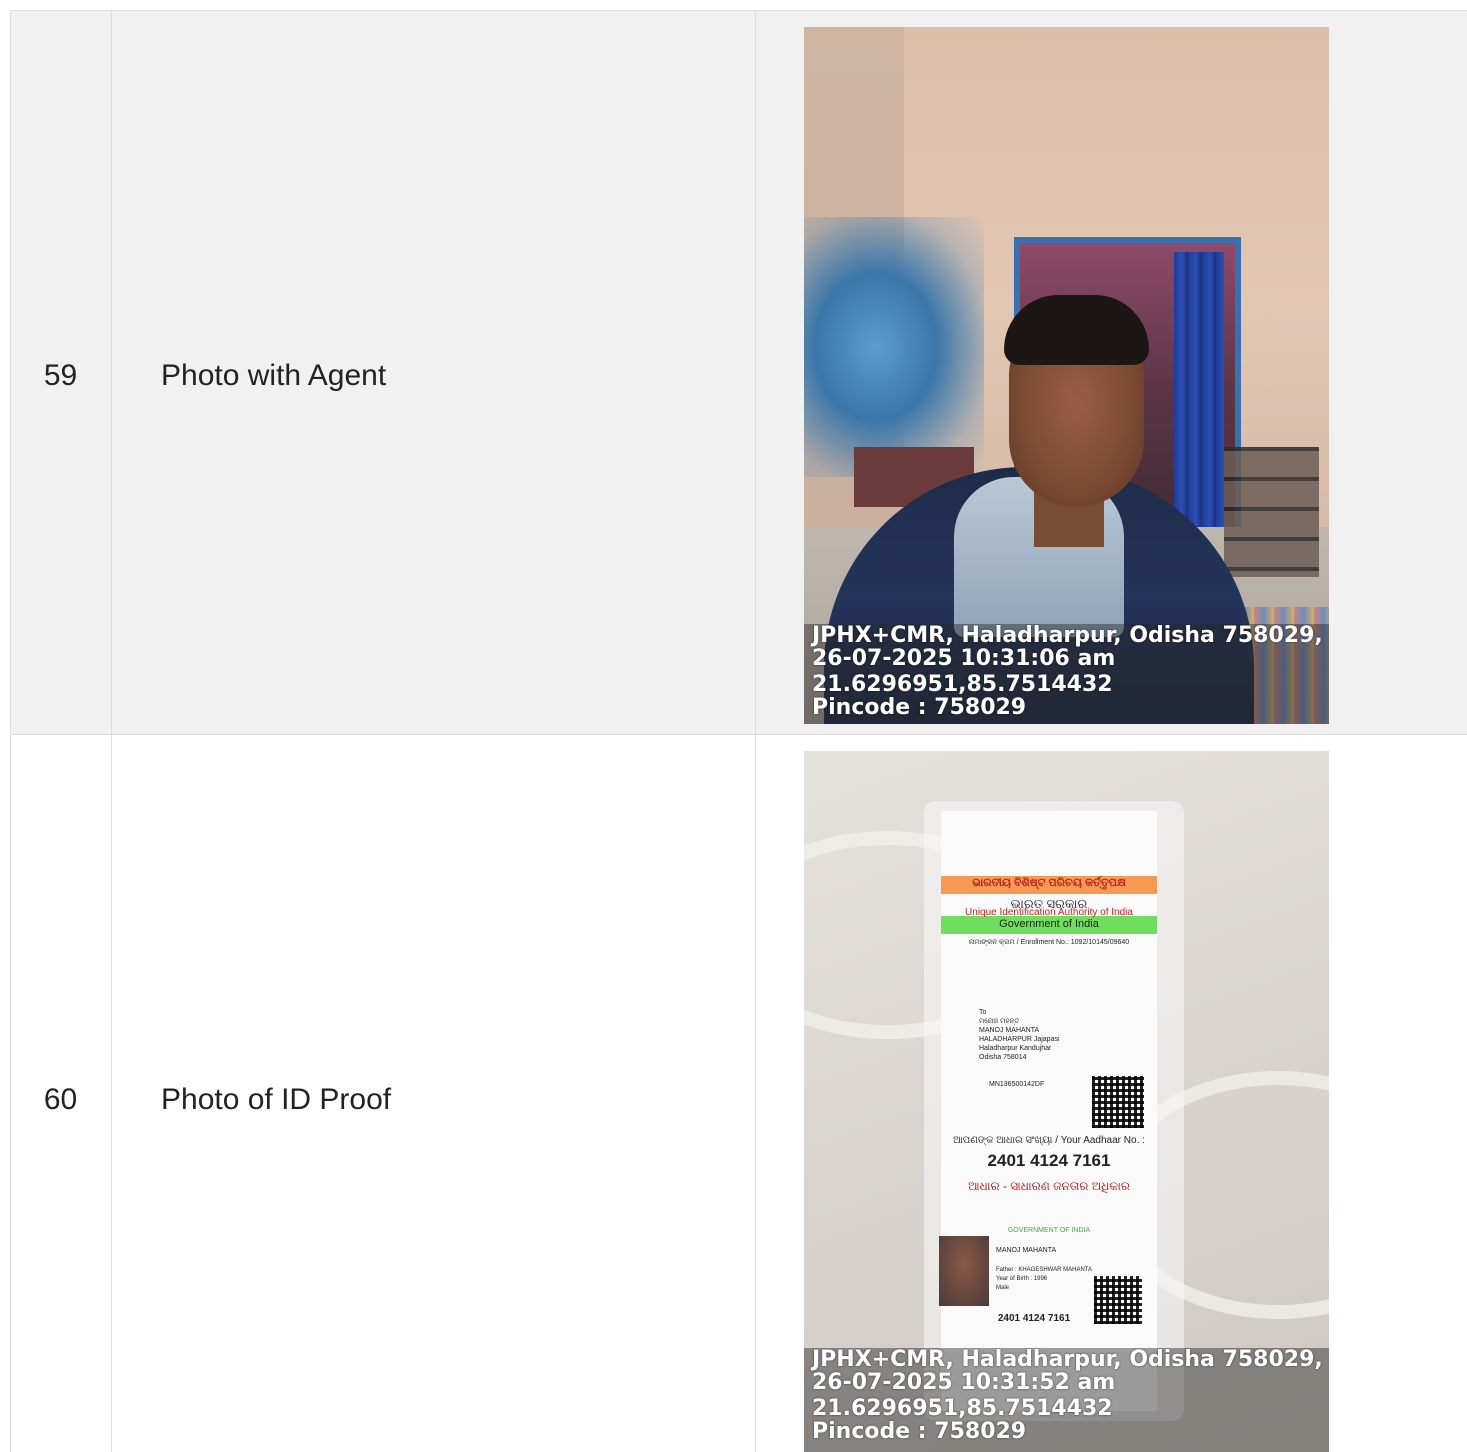  I want to click on row-number: 60, so click(60, 1099).